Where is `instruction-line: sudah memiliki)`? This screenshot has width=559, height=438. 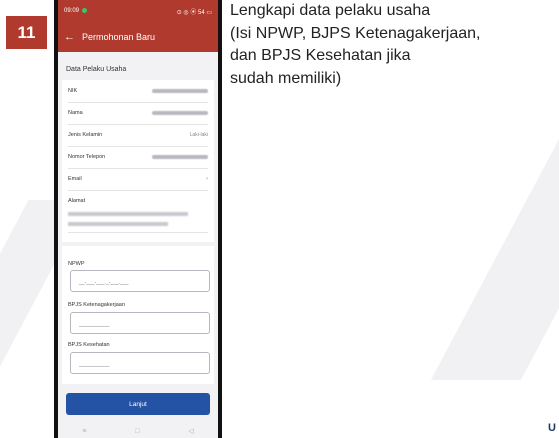
instruction-line: sudah memiliki) is located at coordinates (286, 78).